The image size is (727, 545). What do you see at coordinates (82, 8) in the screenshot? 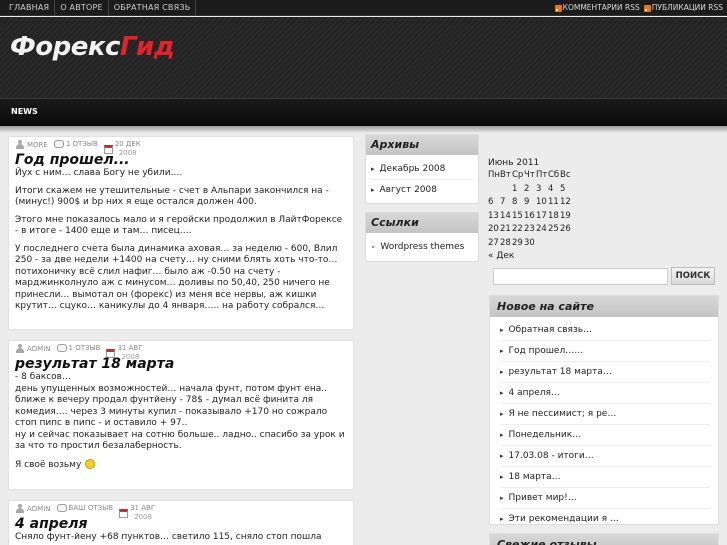
I see `top-nav-about: О АВТОРЕ` at bounding box center [82, 8].